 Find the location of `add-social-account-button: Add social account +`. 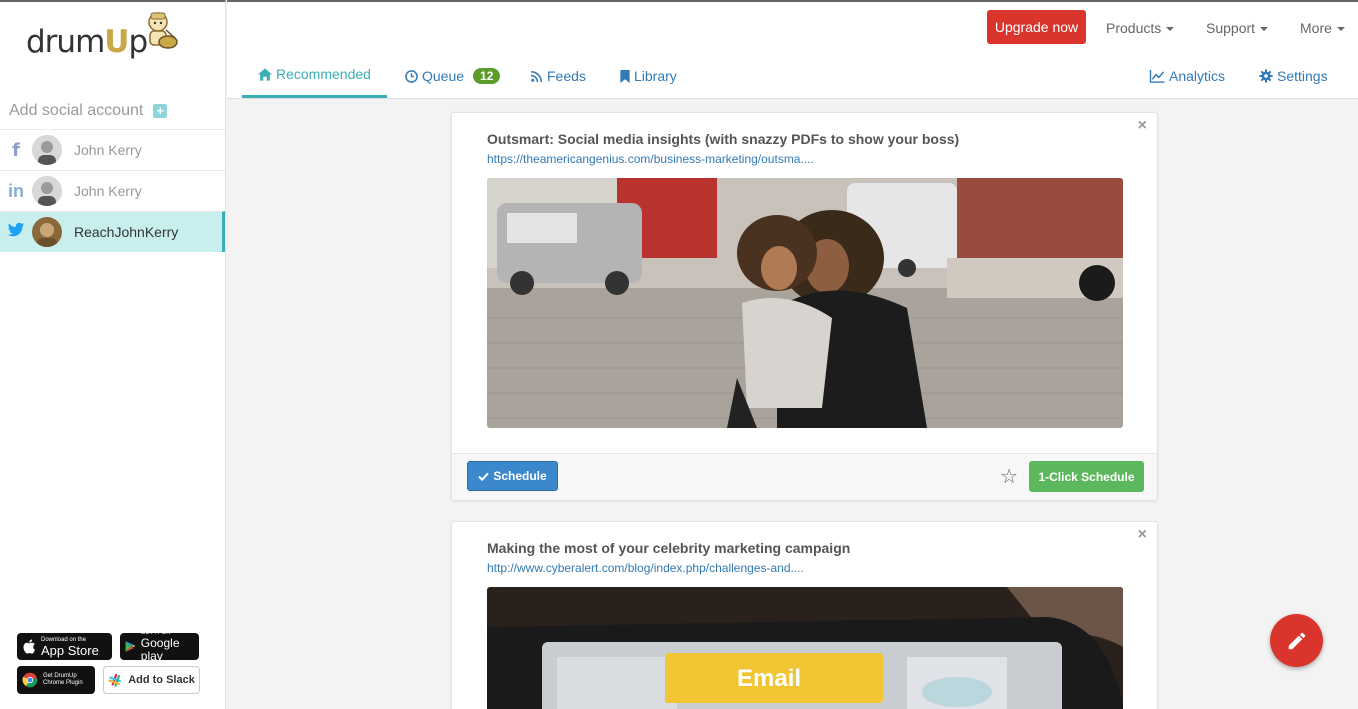

add-social-account-button: Add social account + is located at coordinates (88, 111).